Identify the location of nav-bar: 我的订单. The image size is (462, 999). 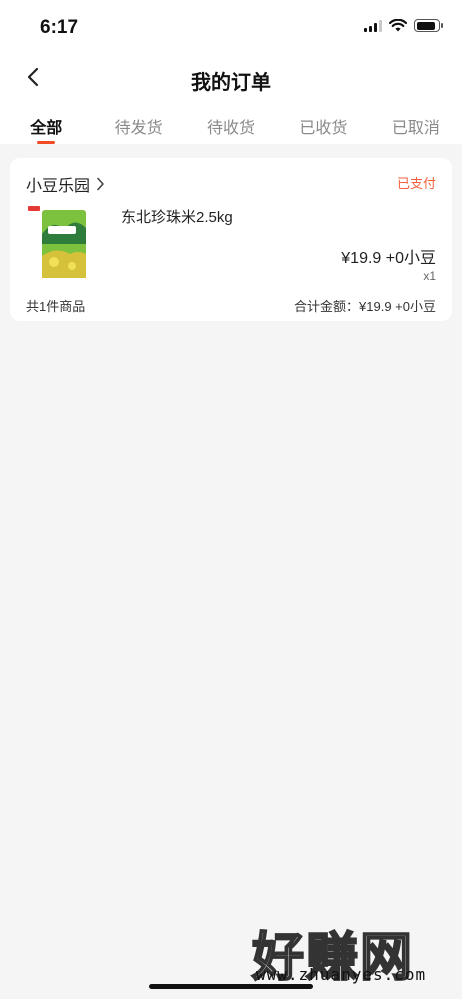
(231, 78).